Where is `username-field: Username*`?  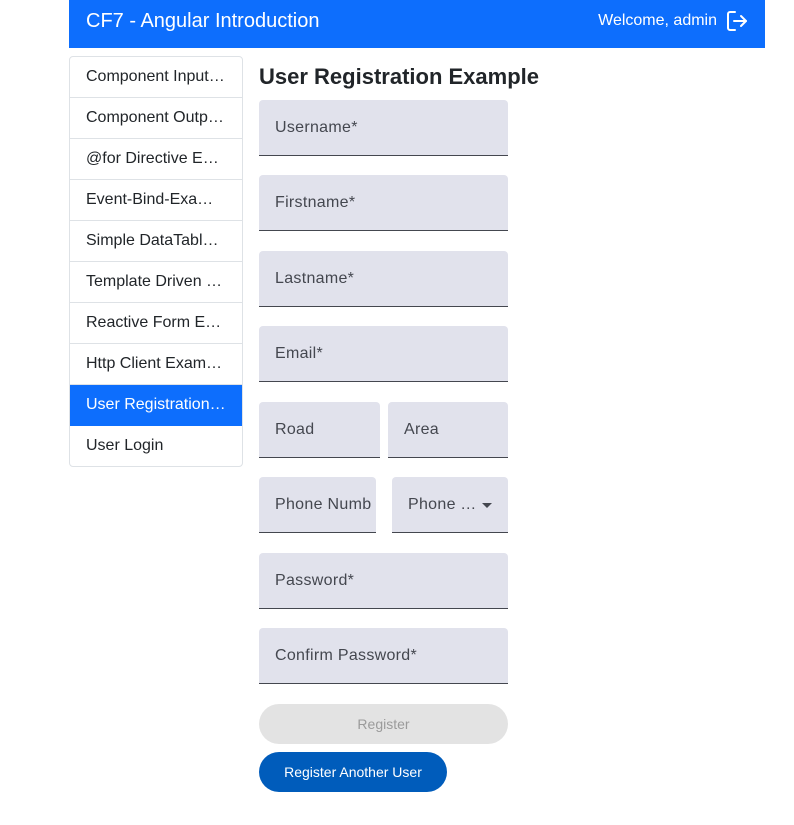 username-field: Username* is located at coordinates (383, 128).